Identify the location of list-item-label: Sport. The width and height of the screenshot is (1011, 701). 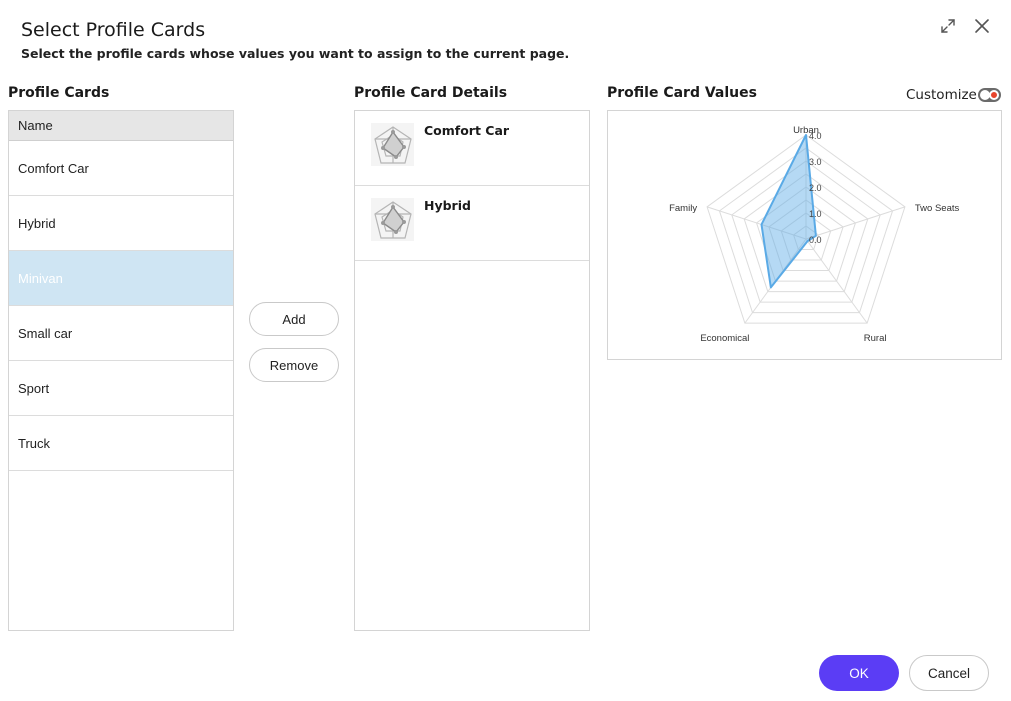
(34, 388).